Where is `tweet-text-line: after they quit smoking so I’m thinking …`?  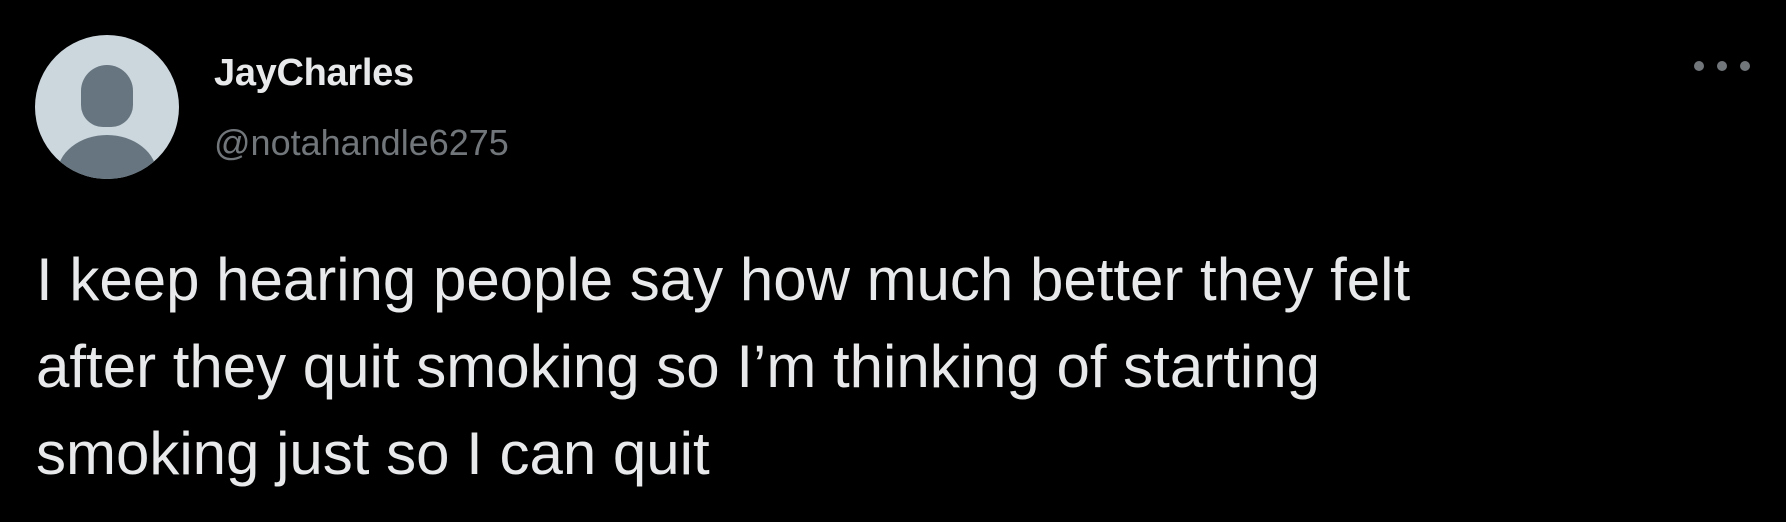 tweet-text-line: after they quit smoking so I’m thinking … is located at coordinates (678, 366).